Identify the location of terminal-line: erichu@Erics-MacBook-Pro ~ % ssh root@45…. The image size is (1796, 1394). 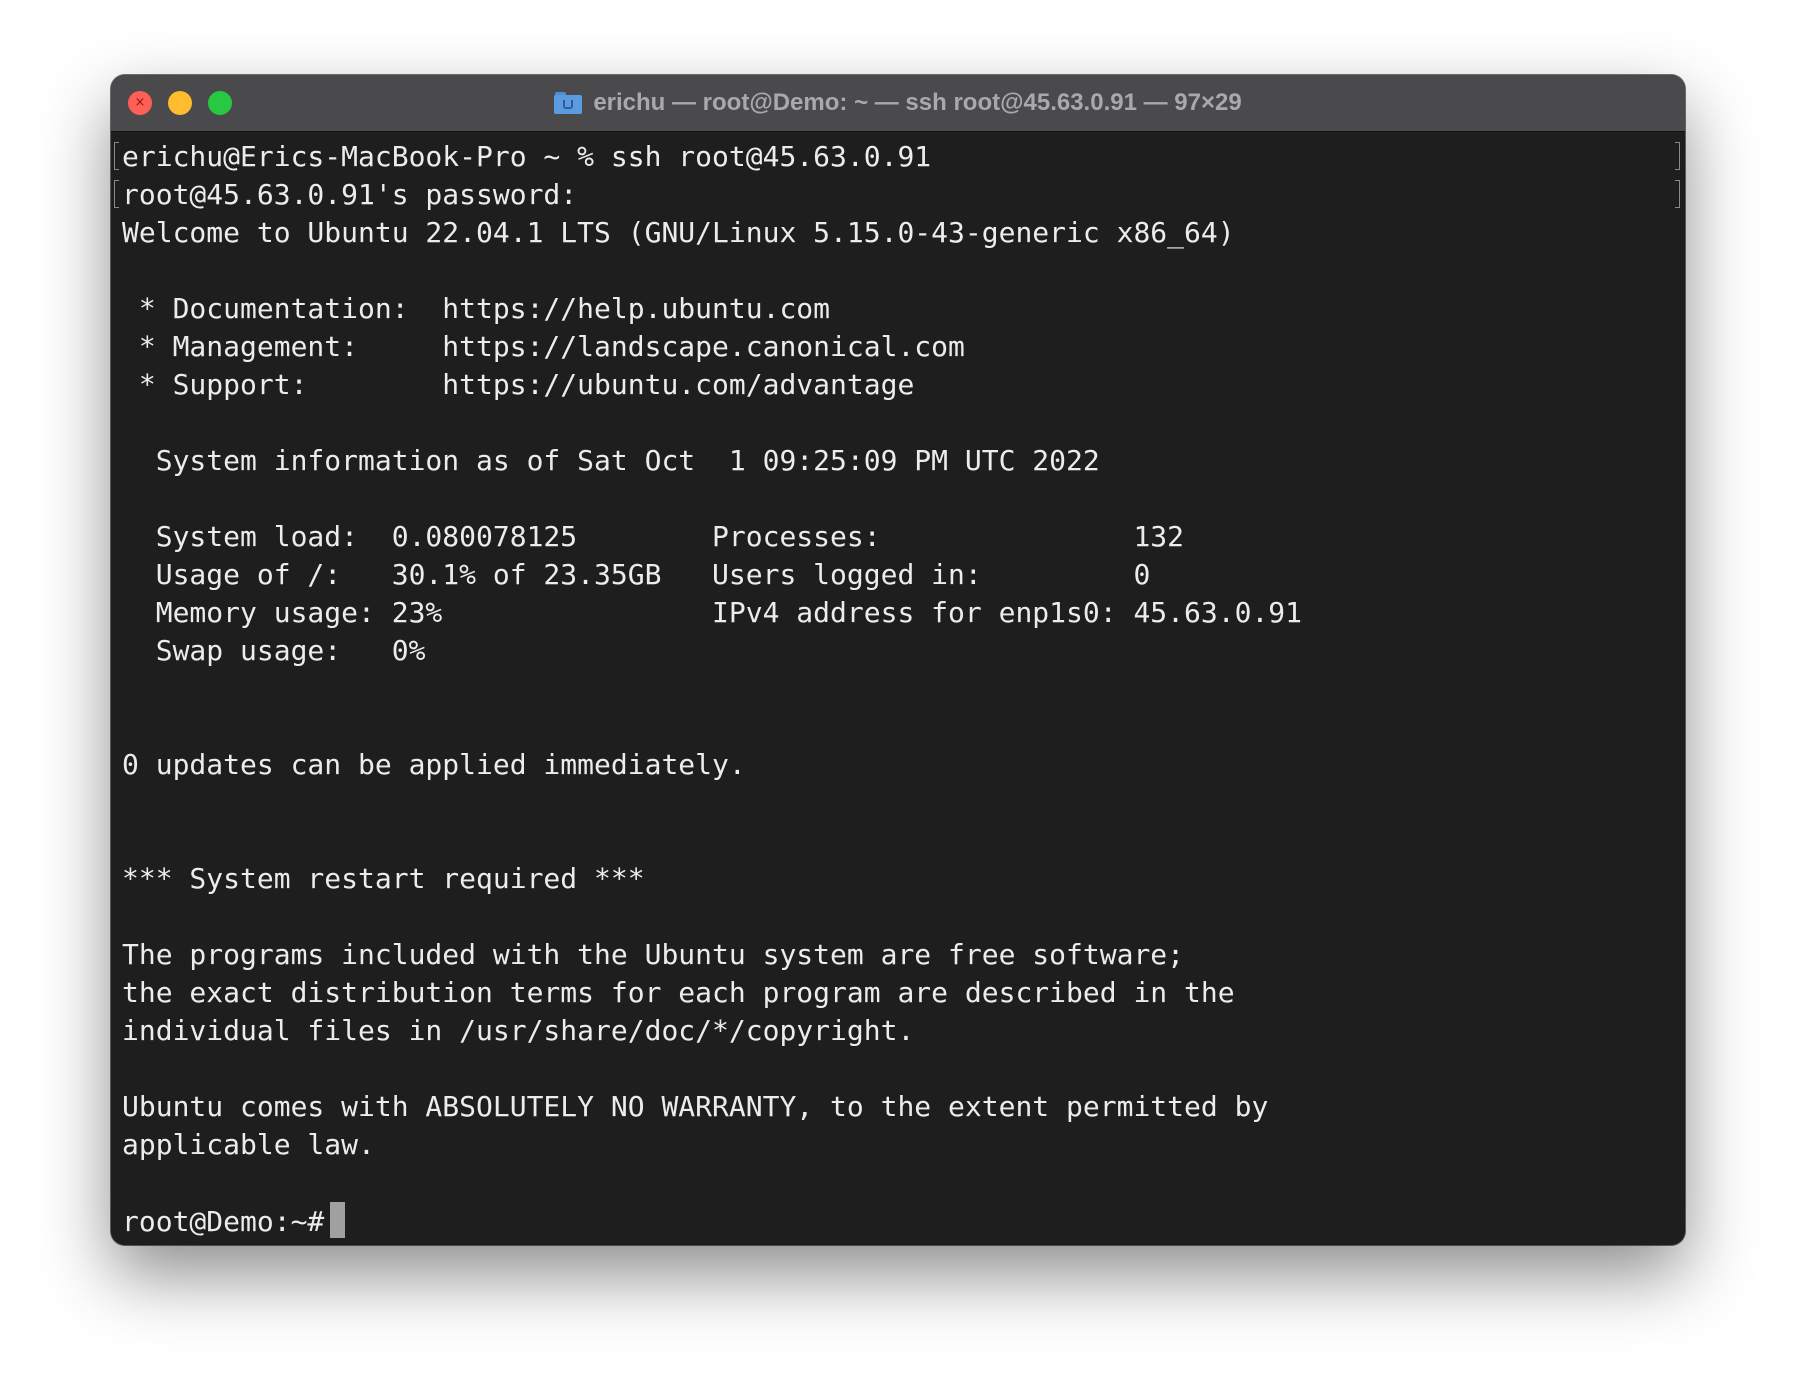
(527, 156).